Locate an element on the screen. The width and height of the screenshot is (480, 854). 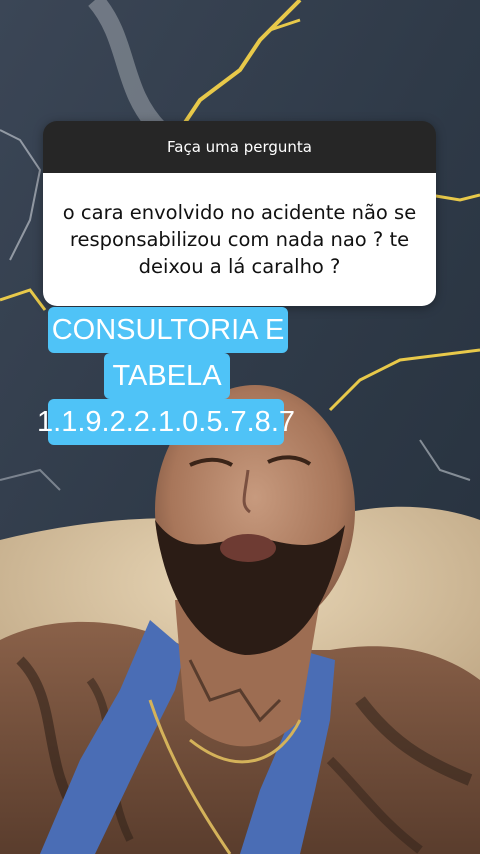
caption-line-3: 1.1.9.2.2.1.0.5.7.8.7 is located at coordinates (166, 422).